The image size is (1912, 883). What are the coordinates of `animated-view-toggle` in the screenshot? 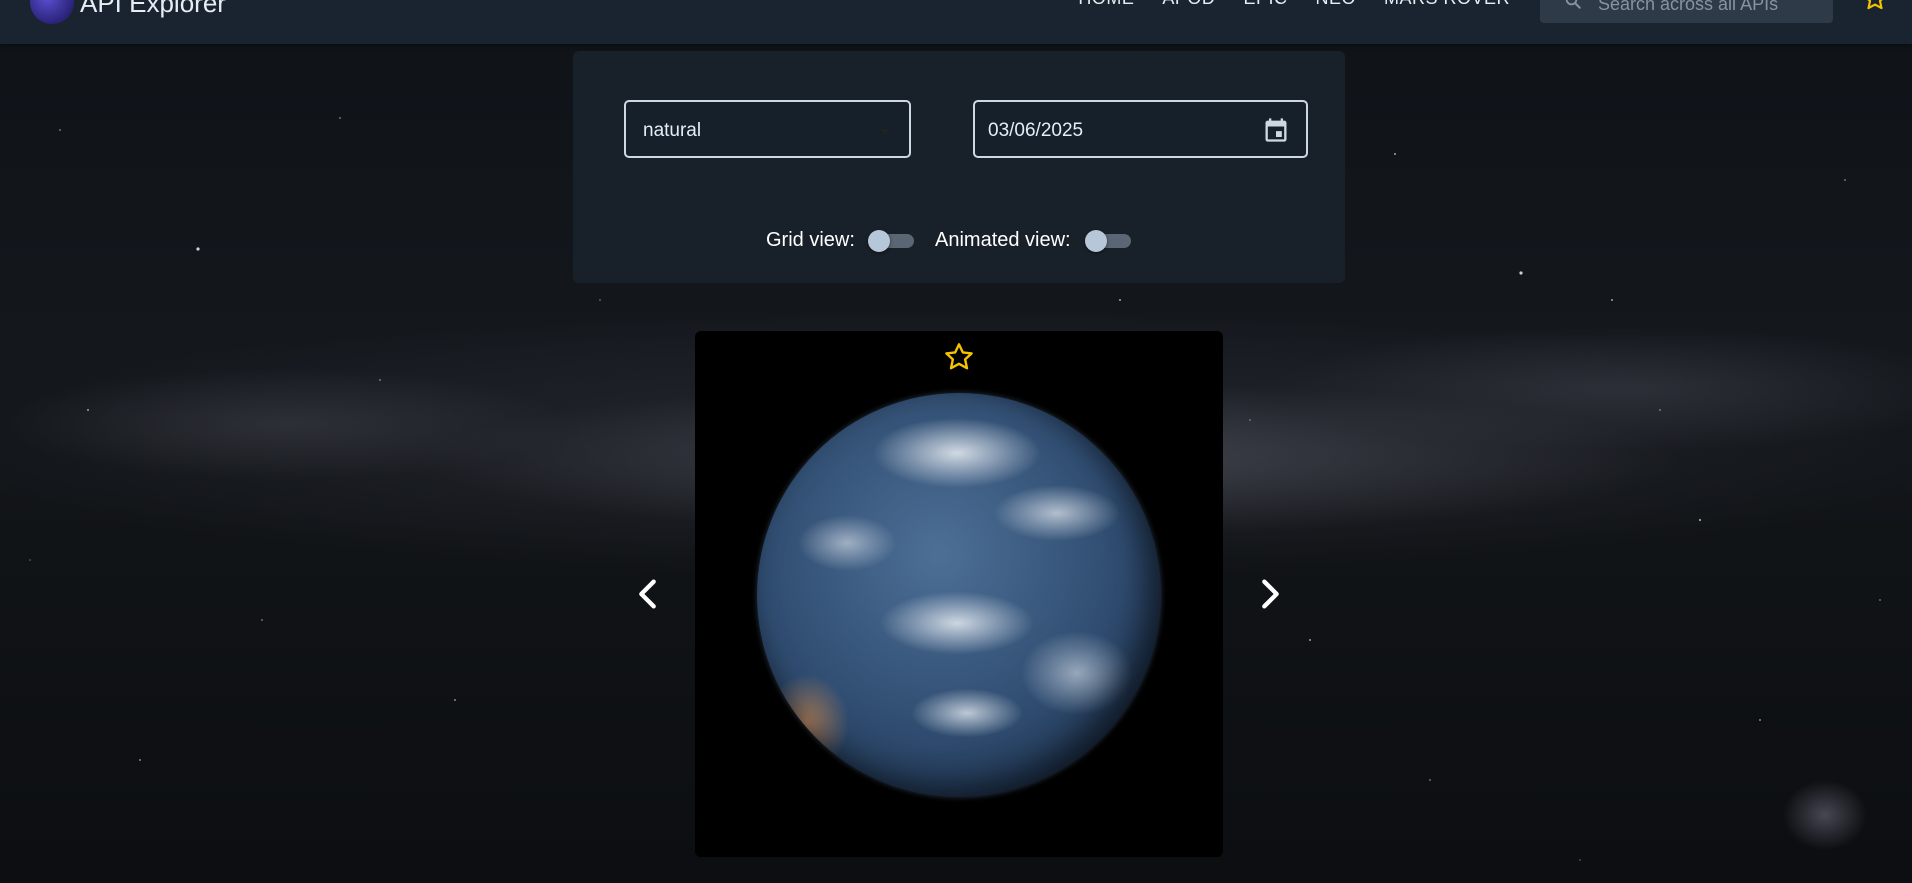 It's located at (1108, 241).